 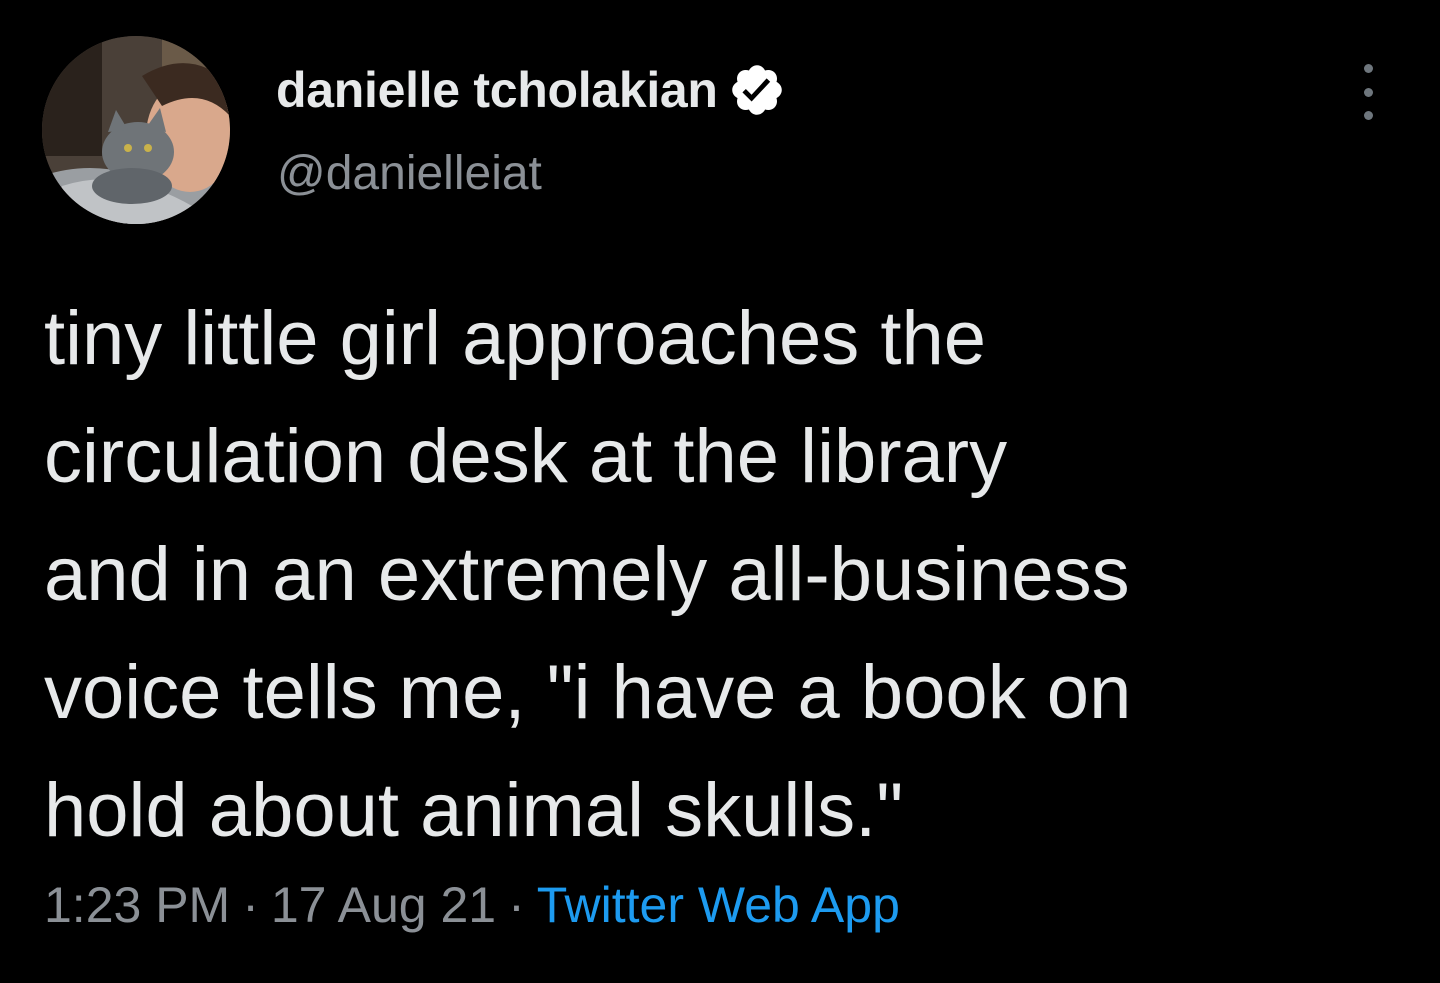 I want to click on more-vertical-icon, so click(x=1368, y=92).